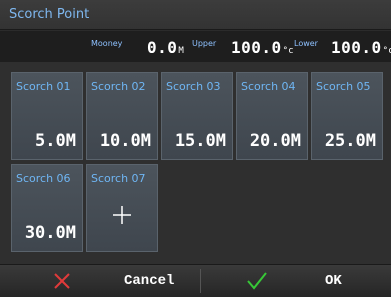  Describe the element at coordinates (118, 86) in the screenshot. I see `tile-name: Scorch 02` at that location.